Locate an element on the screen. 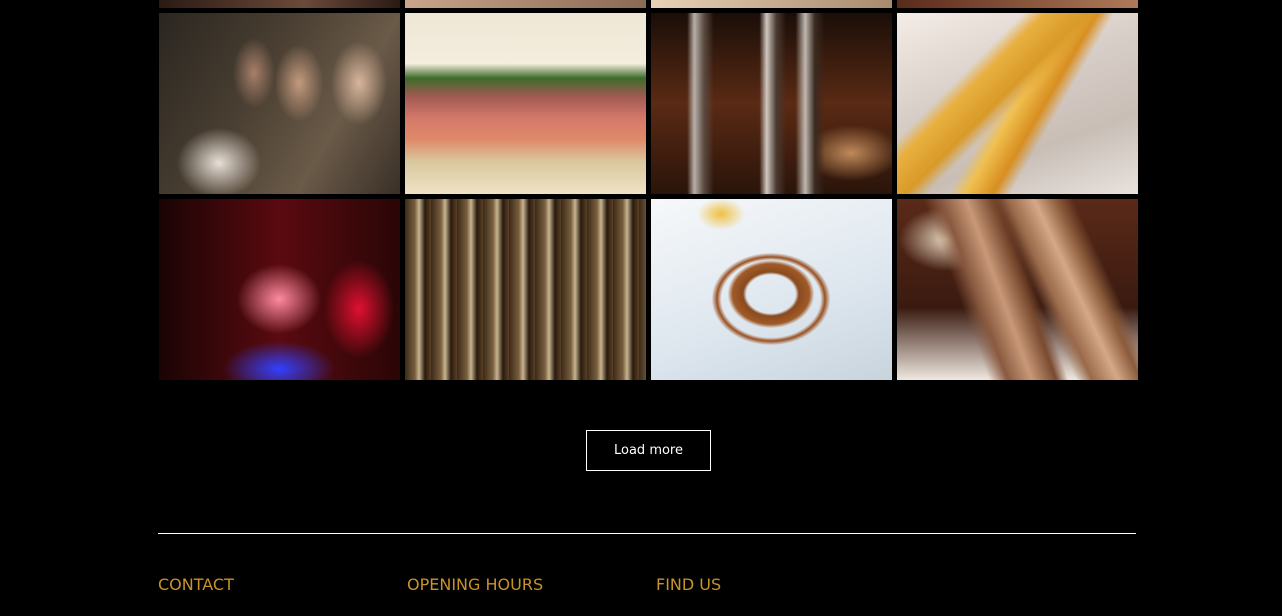  pretzel-icon is located at coordinates (771, 289).